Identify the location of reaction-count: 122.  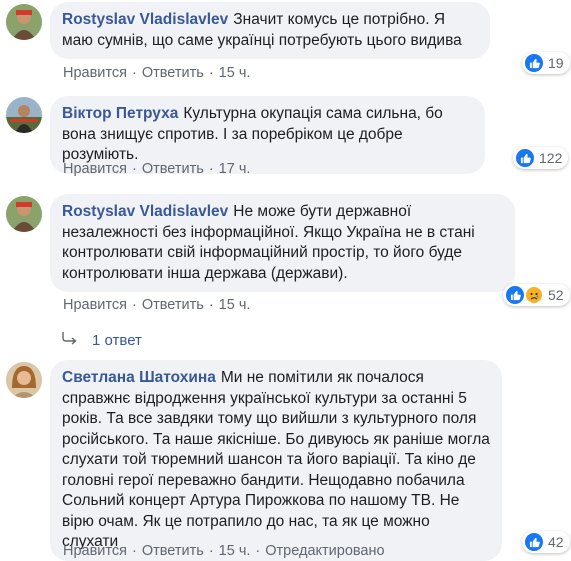
(551, 158).